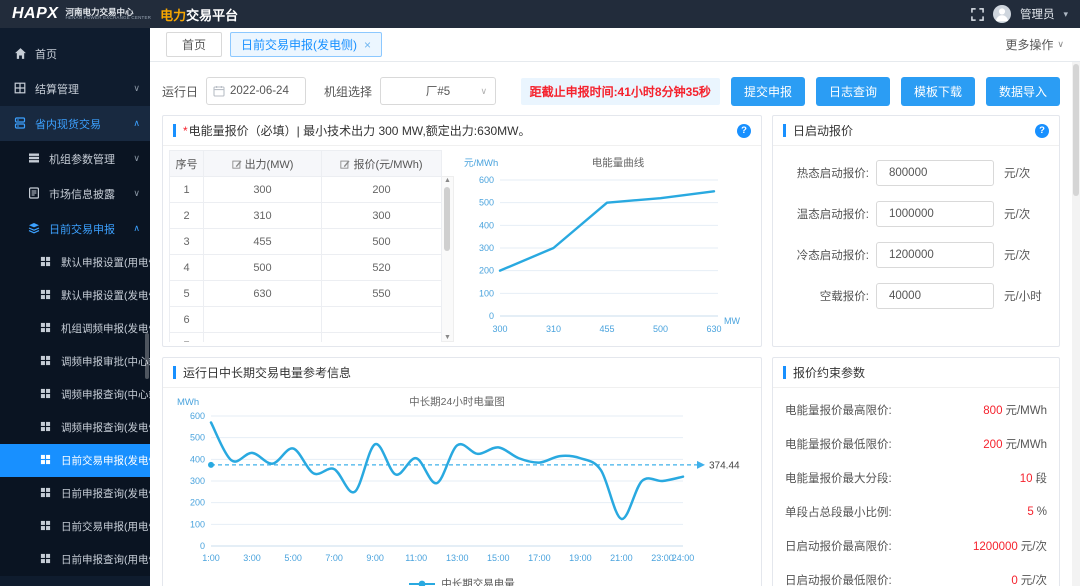 The height and width of the screenshot is (586, 1080). I want to click on sidebar-item: 机组调频申报(发电侧), so click(75, 328).